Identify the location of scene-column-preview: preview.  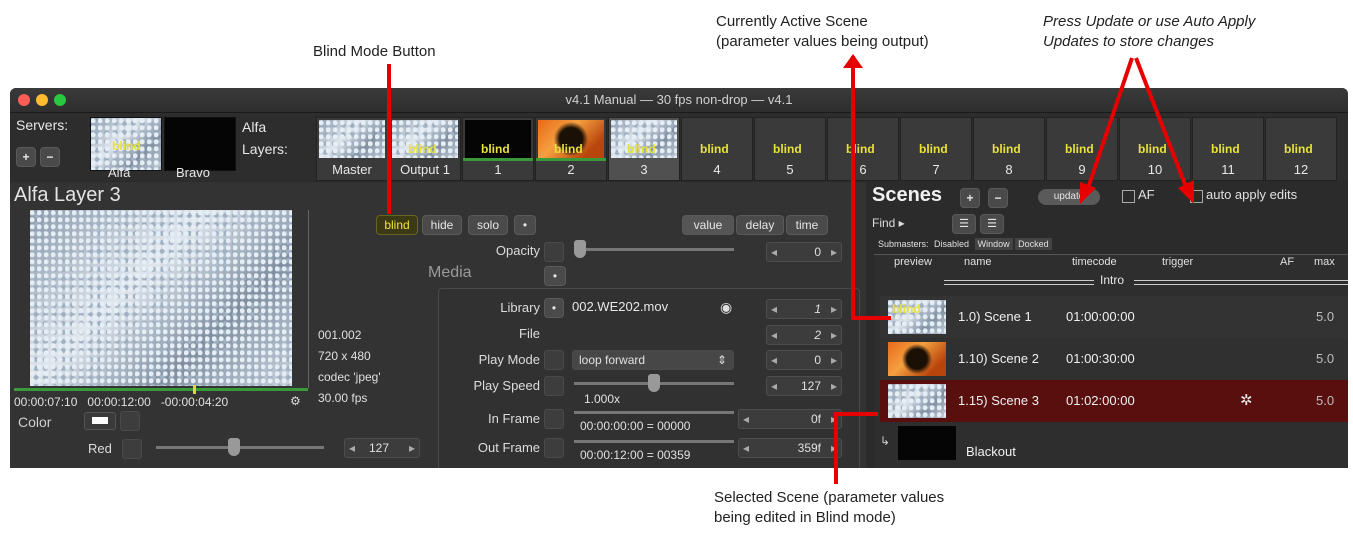
(913, 262).